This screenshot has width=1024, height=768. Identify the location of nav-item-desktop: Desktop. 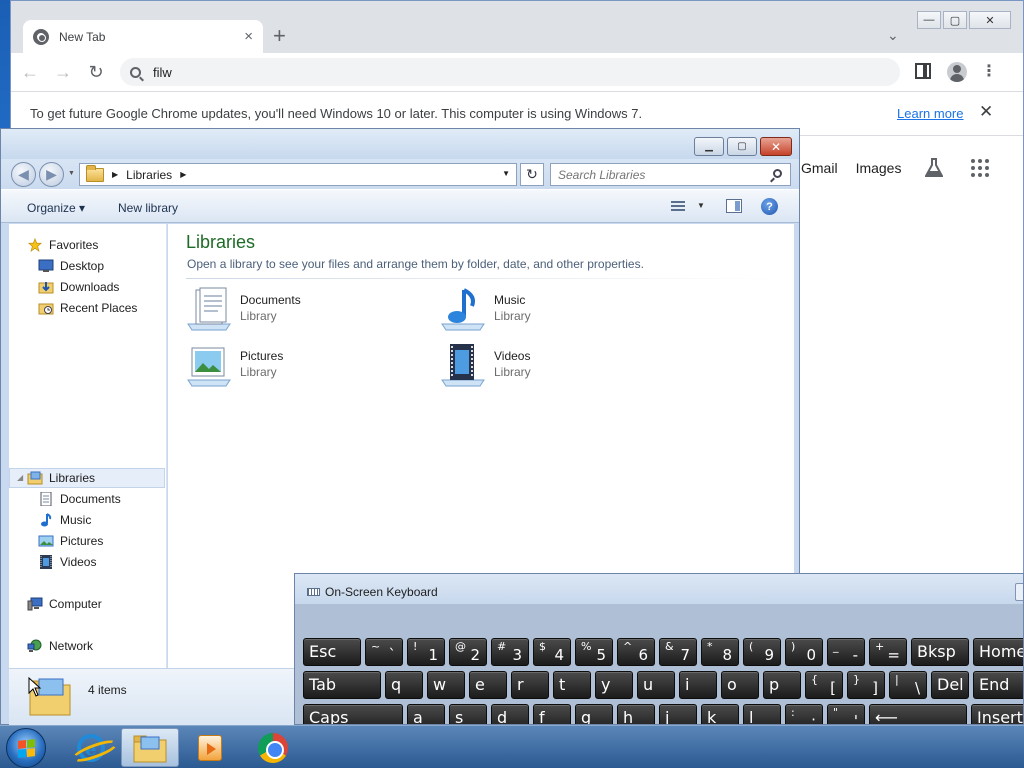
(71, 266).